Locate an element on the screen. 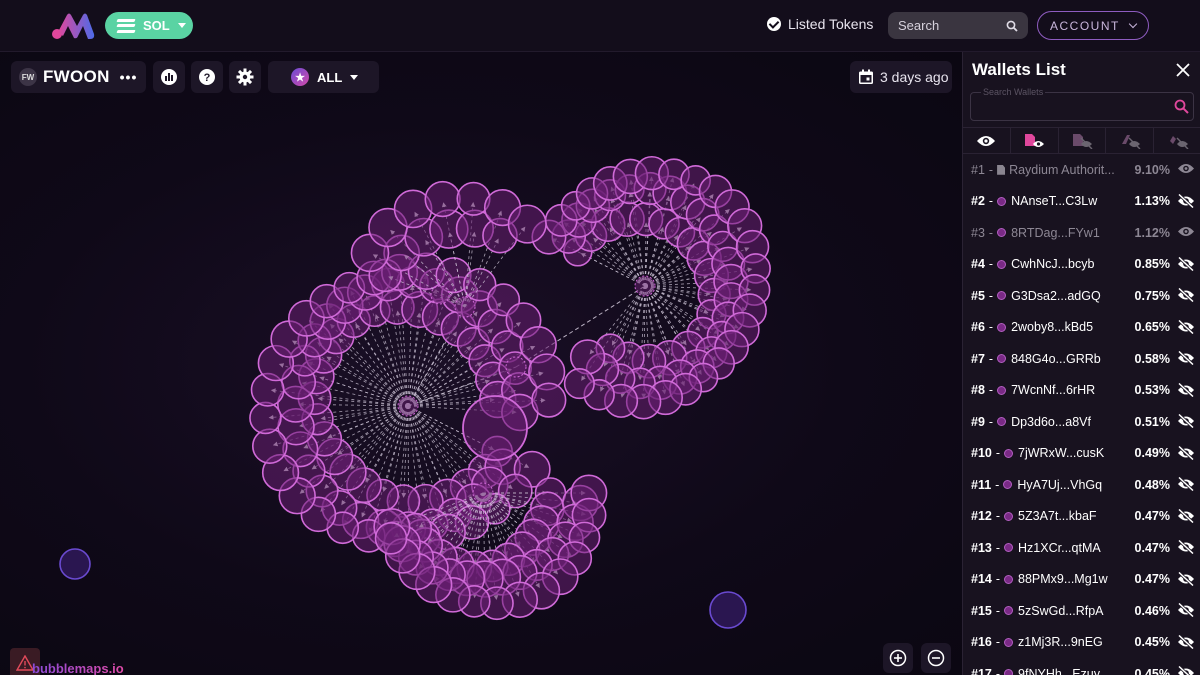 This screenshot has width=1200, height=675. wallet-rank: #1 is located at coordinates (978, 169).